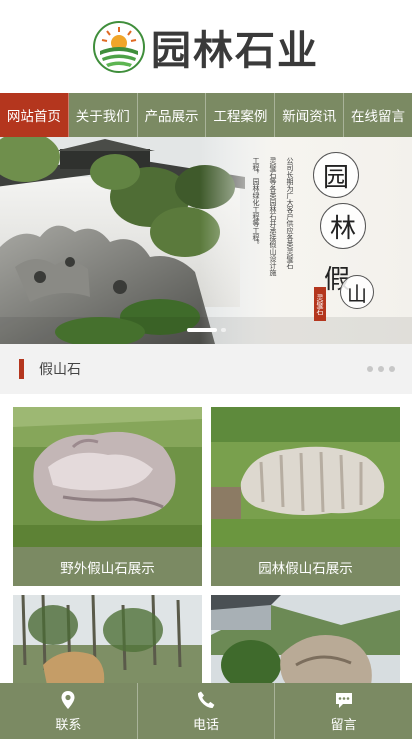 This screenshot has height=739, width=412. What do you see at coordinates (206, 369) in the screenshot?
I see `section-header: 假山石` at bounding box center [206, 369].